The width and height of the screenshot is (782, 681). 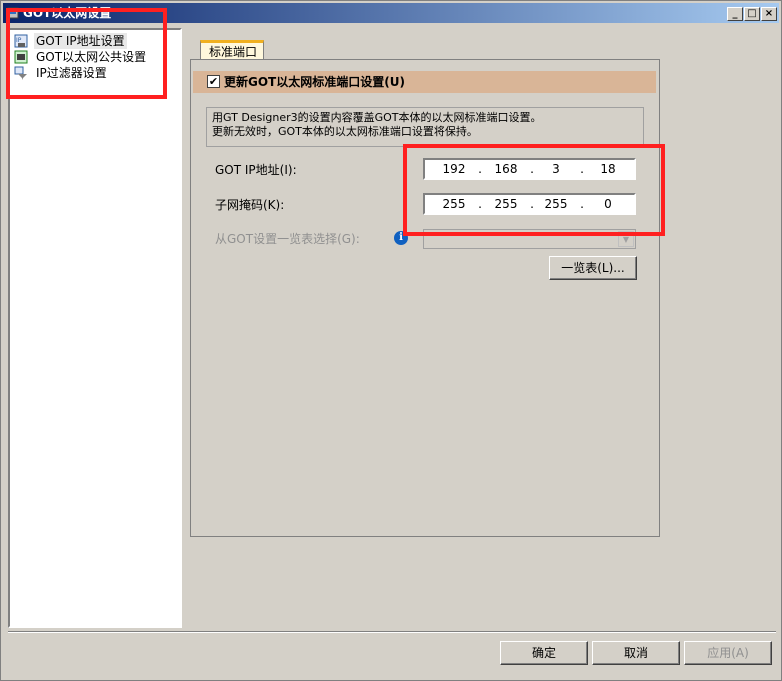 I want to click on apply-button: 应用(A), so click(x=728, y=653).